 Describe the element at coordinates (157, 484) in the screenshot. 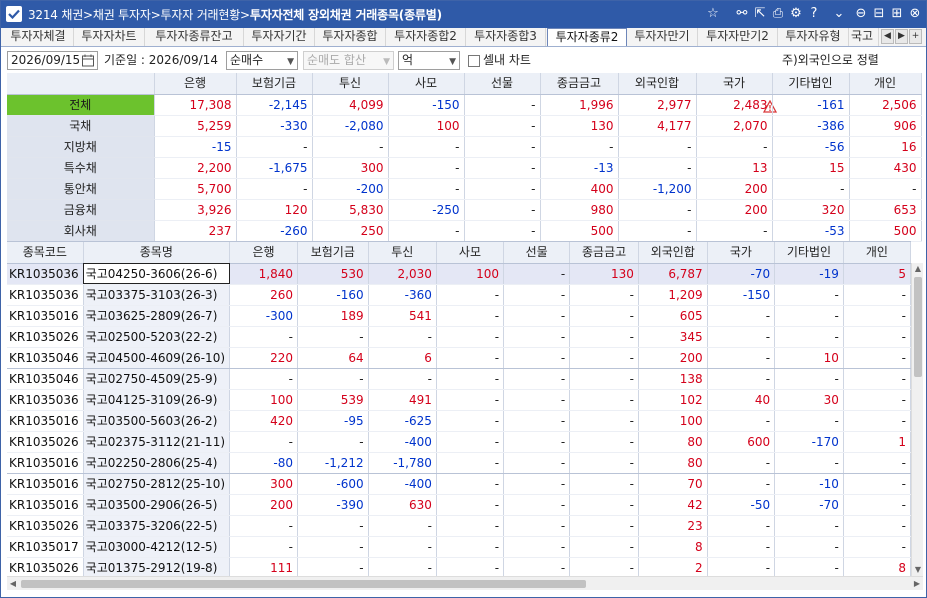

I see `bond-name: 국고02750-2812(25-10)` at that location.